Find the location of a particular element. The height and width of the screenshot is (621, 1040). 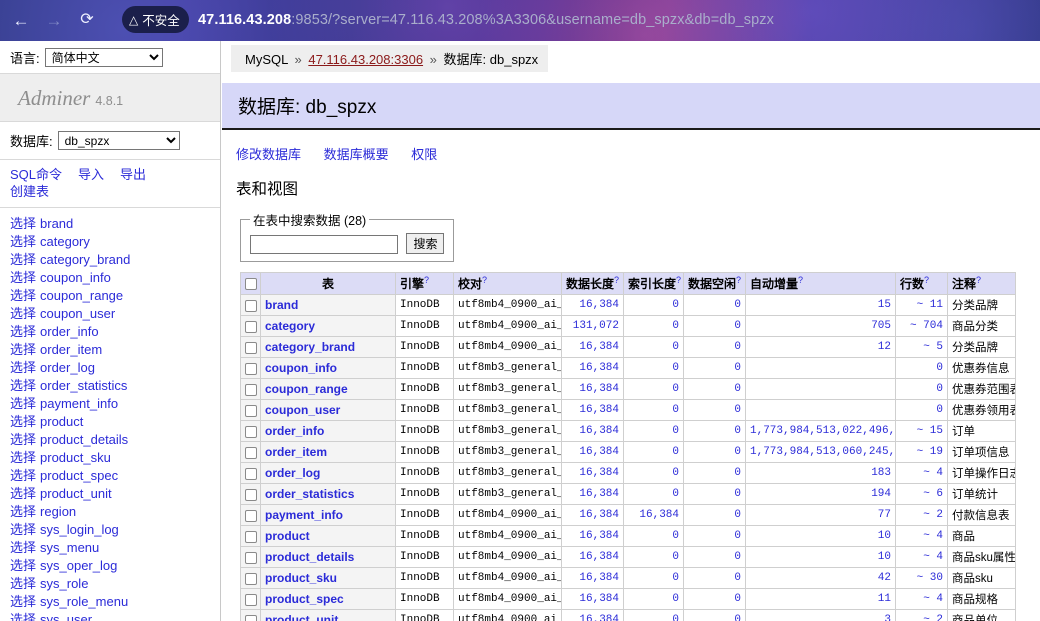

language-select: 简体中文 is located at coordinates (103, 57).